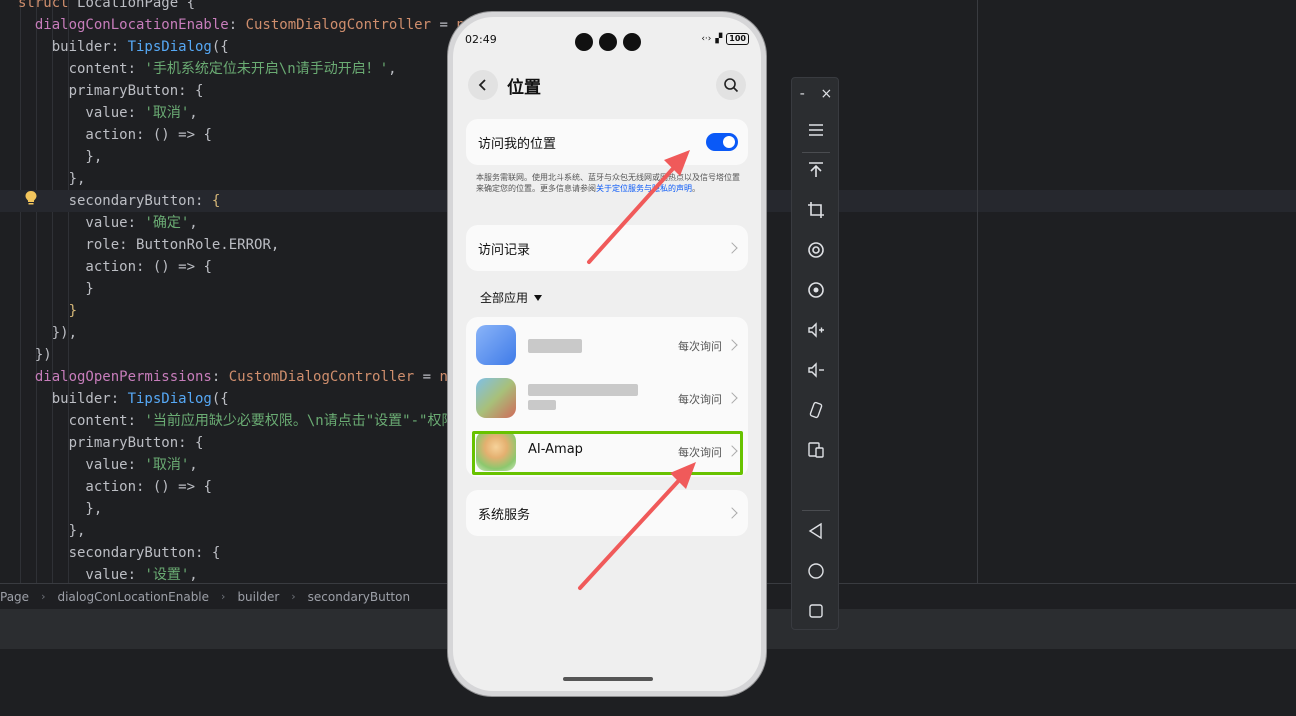  What do you see at coordinates (816, 410) in the screenshot?
I see `rotate-device-icon` at bounding box center [816, 410].